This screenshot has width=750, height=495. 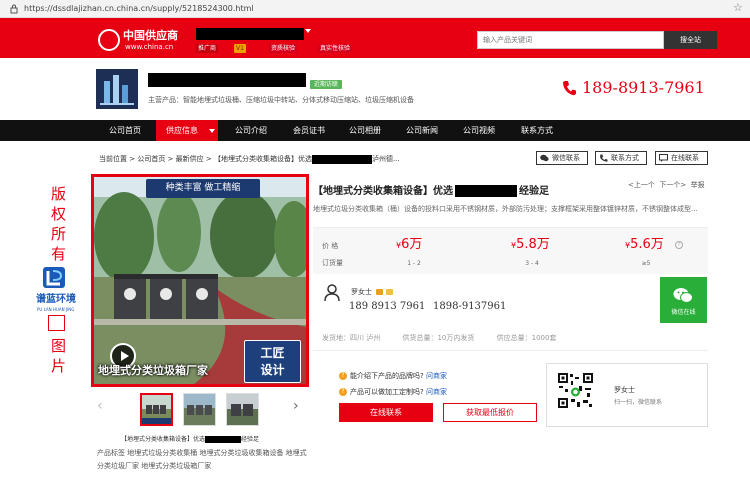 What do you see at coordinates (59, 234) in the screenshot?
I see `watermark-char: 所` at bounding box center [59, 234].